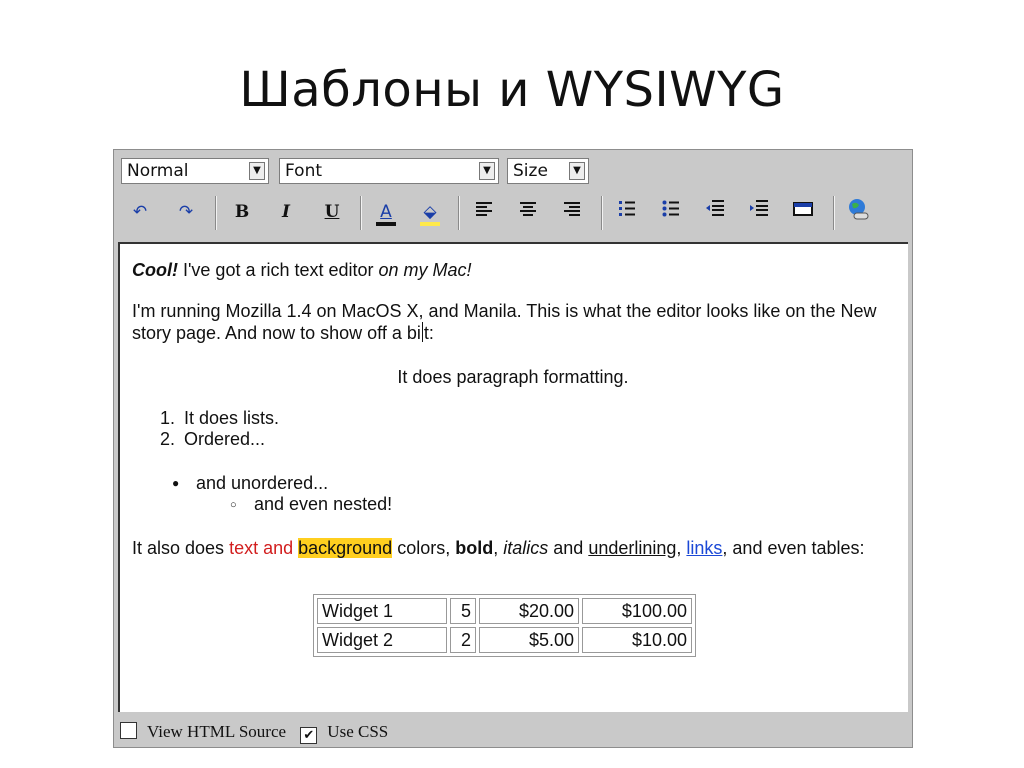  I want to click on font-value: Font, so click(304, 171).